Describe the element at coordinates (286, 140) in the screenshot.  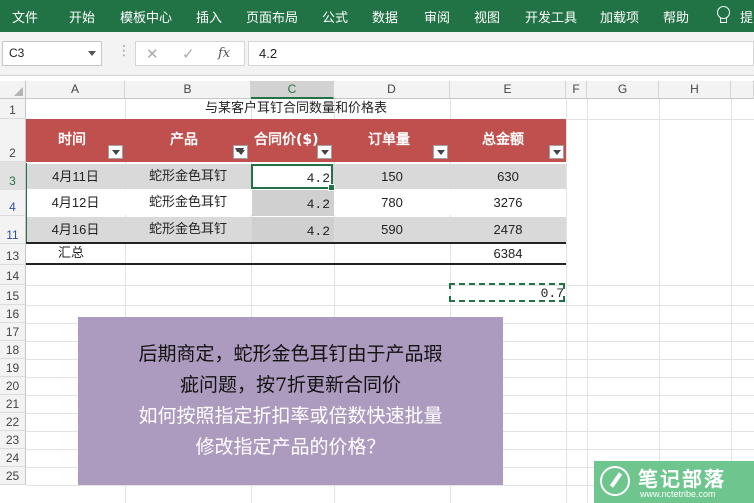
I see `header-contract-price: 合同价($)` at that location.